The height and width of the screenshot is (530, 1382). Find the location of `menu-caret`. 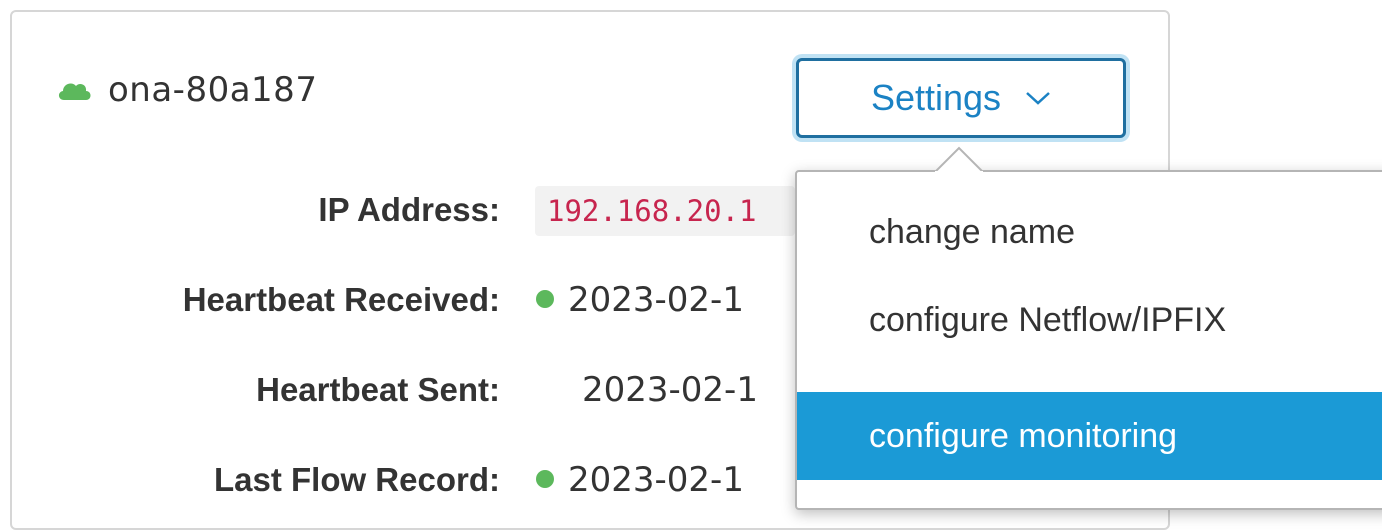

menu-caret is located at coordinates (959, 160).